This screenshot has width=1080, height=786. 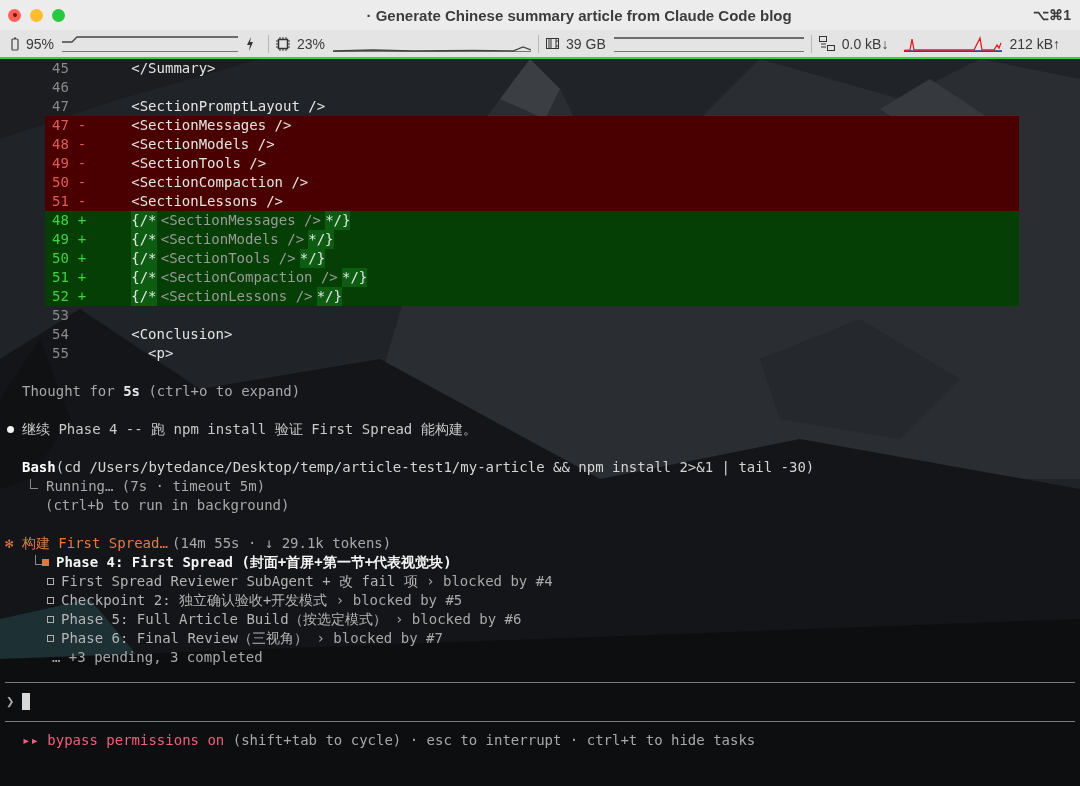 I want to click on blocked-note: › blocked by #7, so click(x=379, y=638).